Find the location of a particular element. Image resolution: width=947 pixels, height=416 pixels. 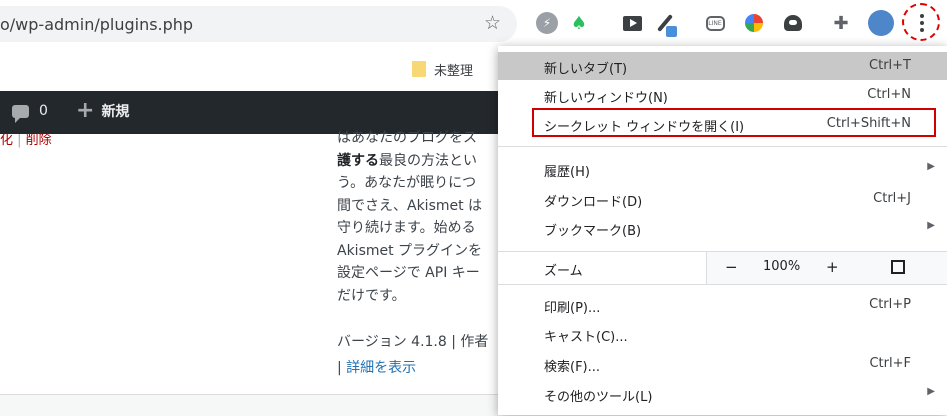

browser-toolbar: o/wp-admin/plugins.php ☆ ⚡ ♠ LINE ✚ is located at coordinates (473, 24).